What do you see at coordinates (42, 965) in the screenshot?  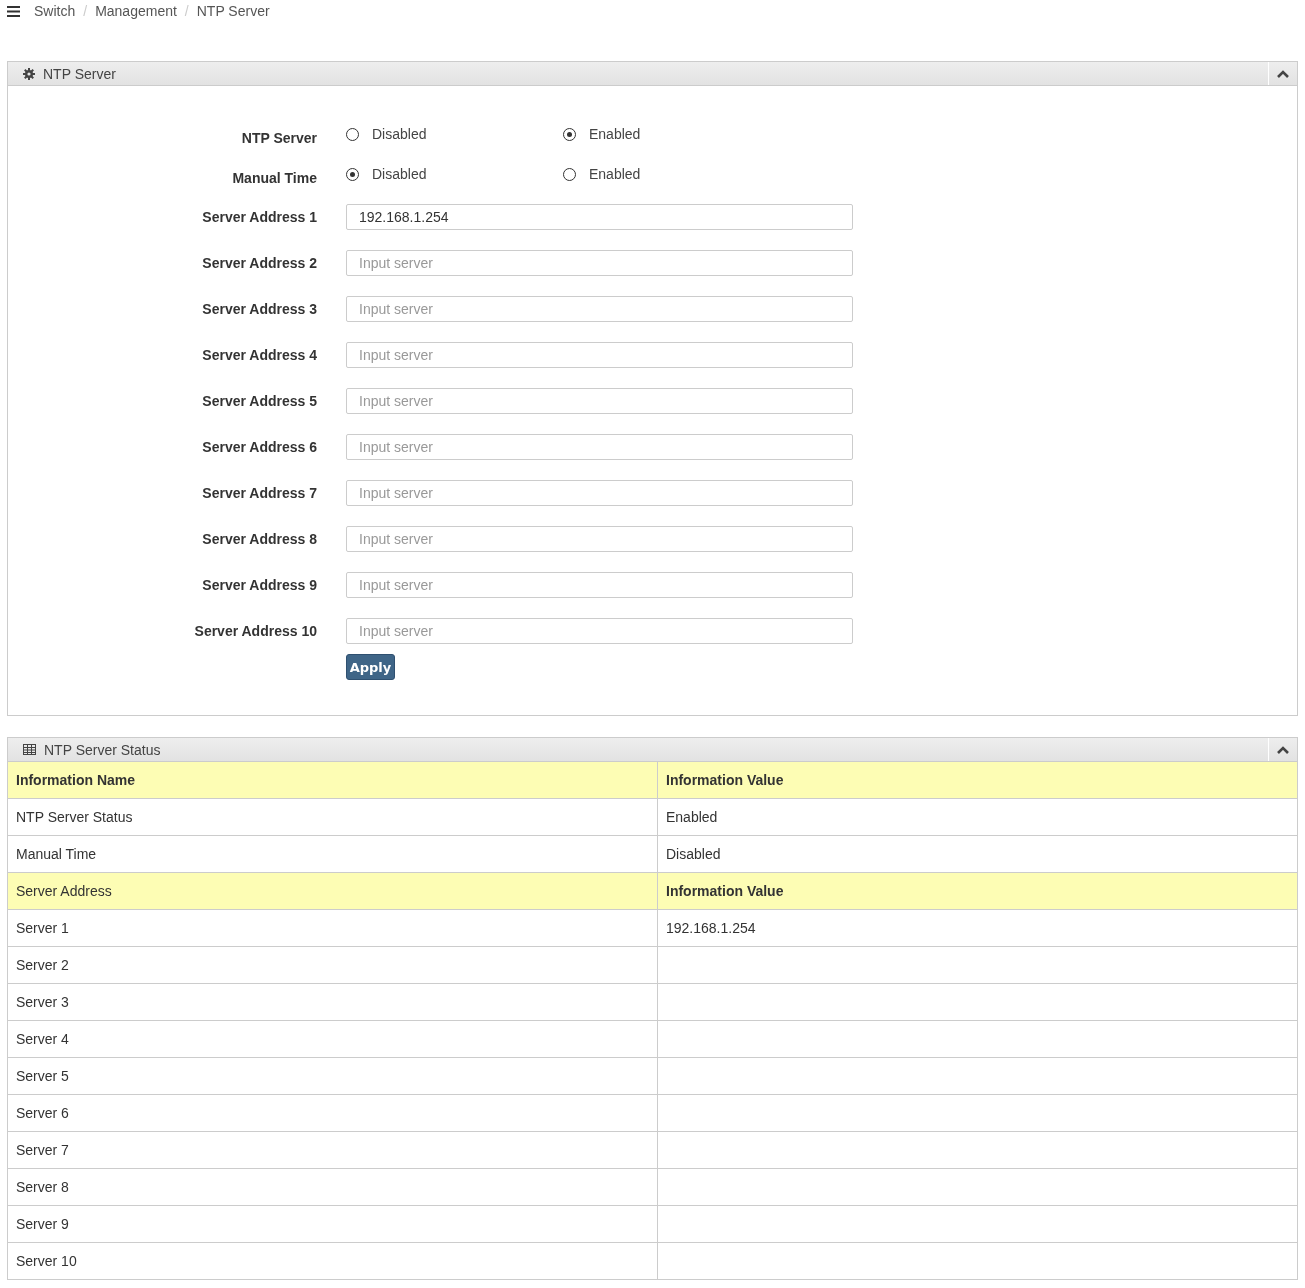 I see `table-cell-text: Server 2` at bounding box center [42, 965].